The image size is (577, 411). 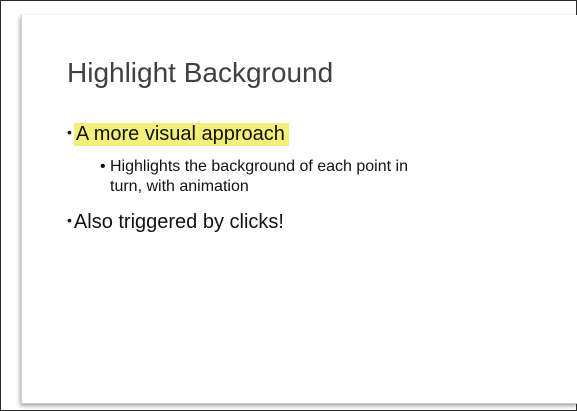 I want to click on bullet-text-highlighted: A more visual approach, so click(x=181, y=134).